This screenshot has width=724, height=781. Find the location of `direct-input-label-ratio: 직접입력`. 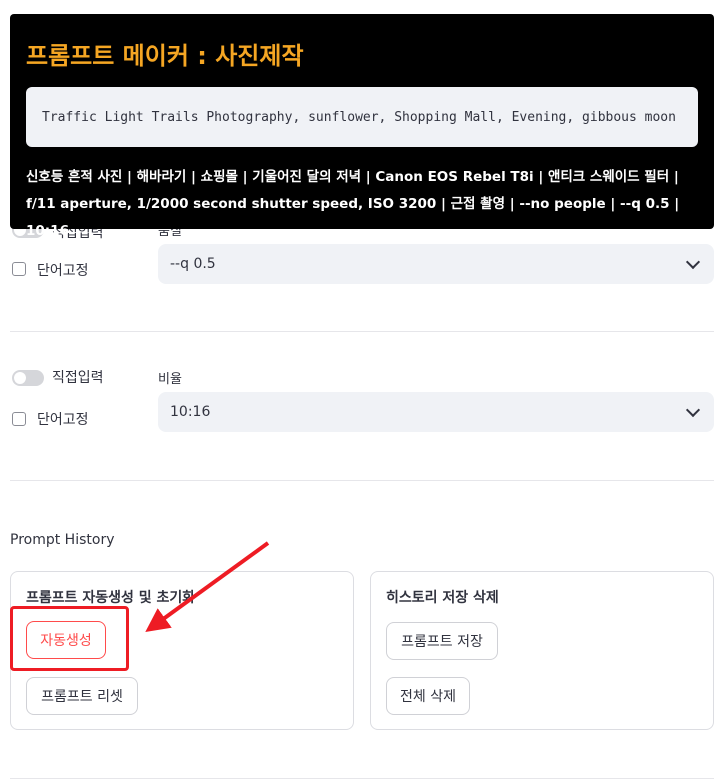

direct-input-label-ratio: 직접입력 is located at coordinates (78, 378).